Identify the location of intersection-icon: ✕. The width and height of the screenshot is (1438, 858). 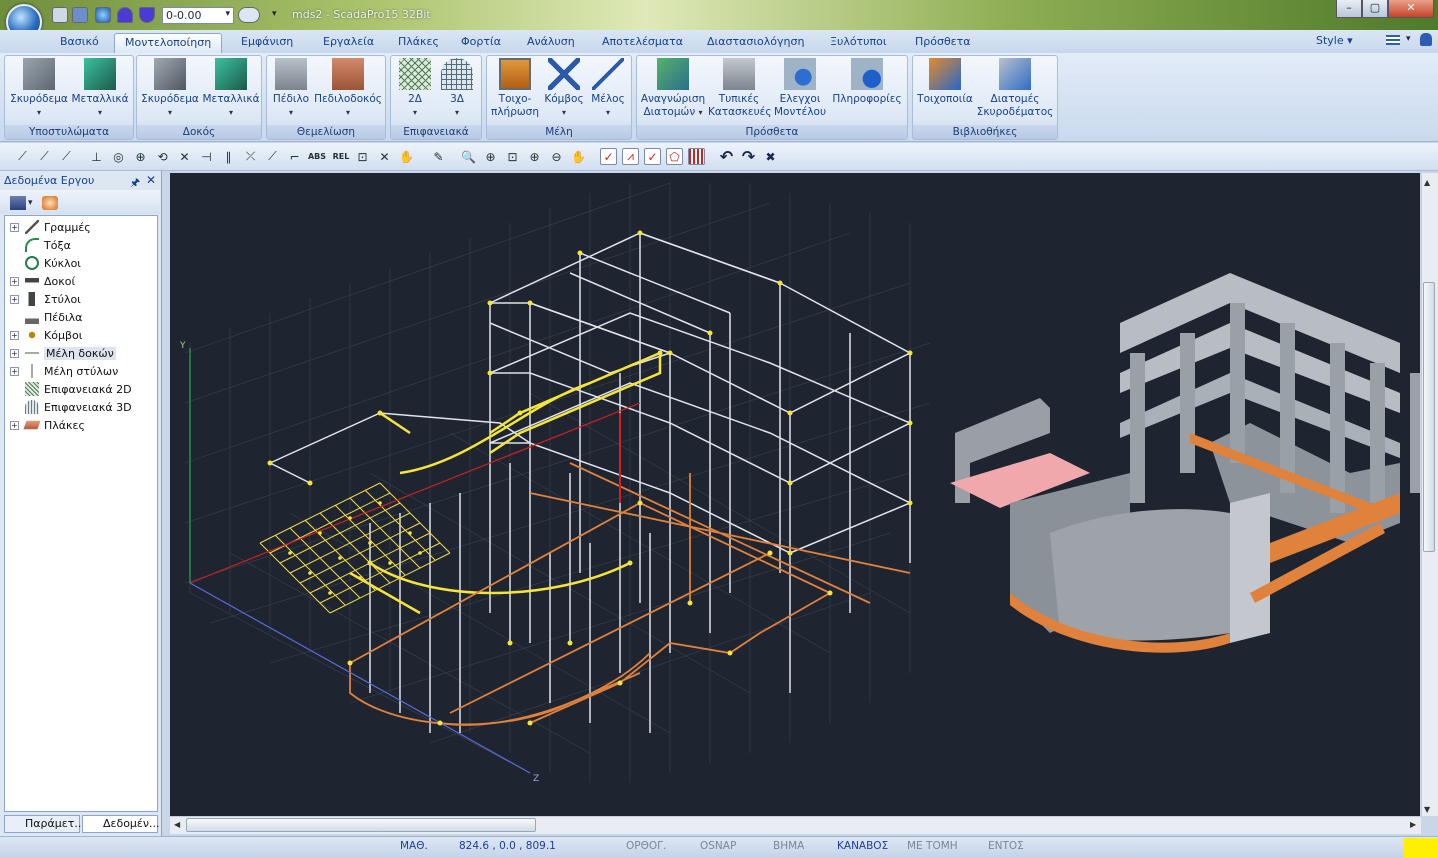
(184, 156).